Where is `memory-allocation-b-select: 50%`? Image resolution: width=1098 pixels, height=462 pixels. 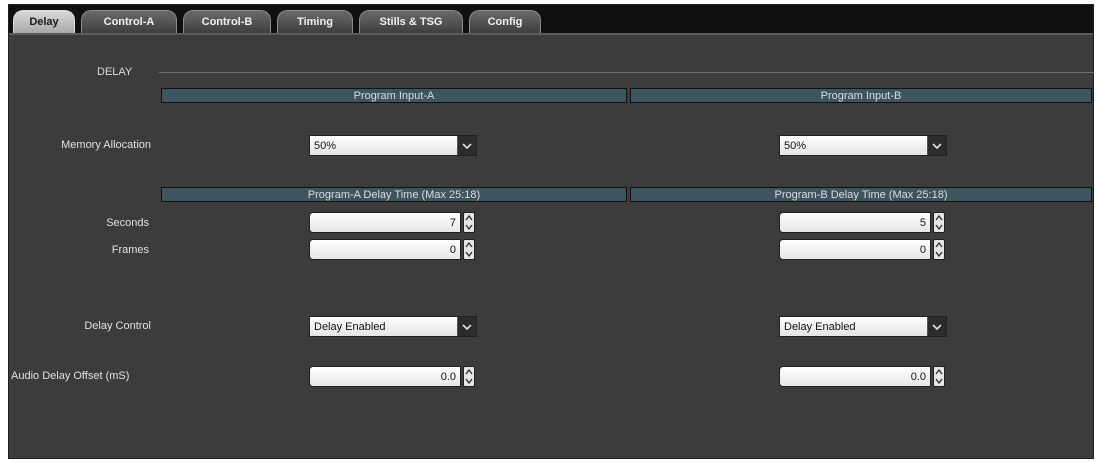
memory-allocation-b-select: 50% is located at coordinates (863, 145).